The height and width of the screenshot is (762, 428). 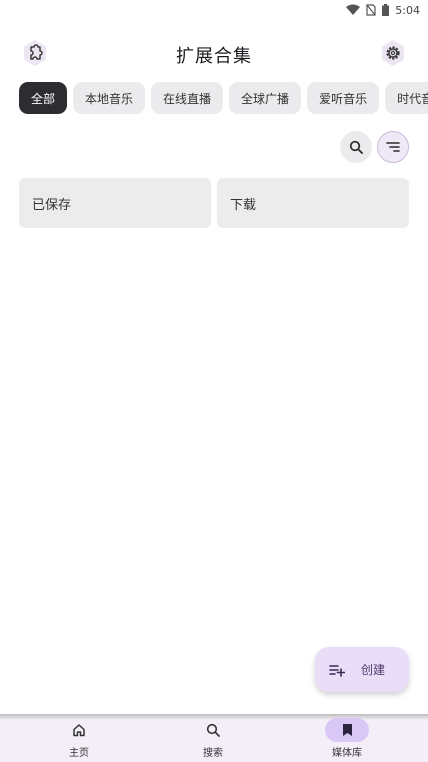 I want to click on status-bar: 5:04, so click(x=214, y=10).